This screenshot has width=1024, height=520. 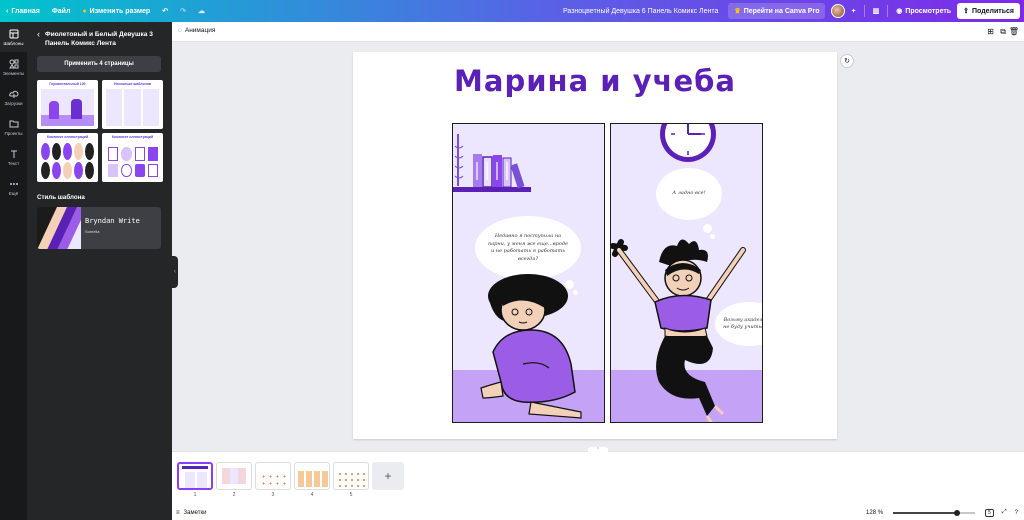 I want to click on preview-button: ◉ Просмотреть, so click(x=923, y=11).